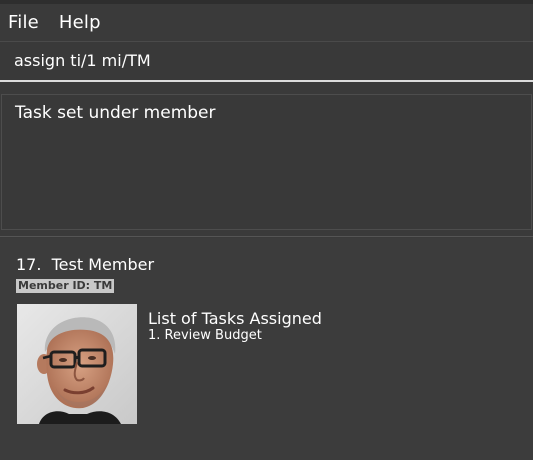 This screenshot has height=460, width=533. What do you see at coordinates (80, 22) in the screenshot?
I see `menu-help: Help` at bounding box center [80, 22].